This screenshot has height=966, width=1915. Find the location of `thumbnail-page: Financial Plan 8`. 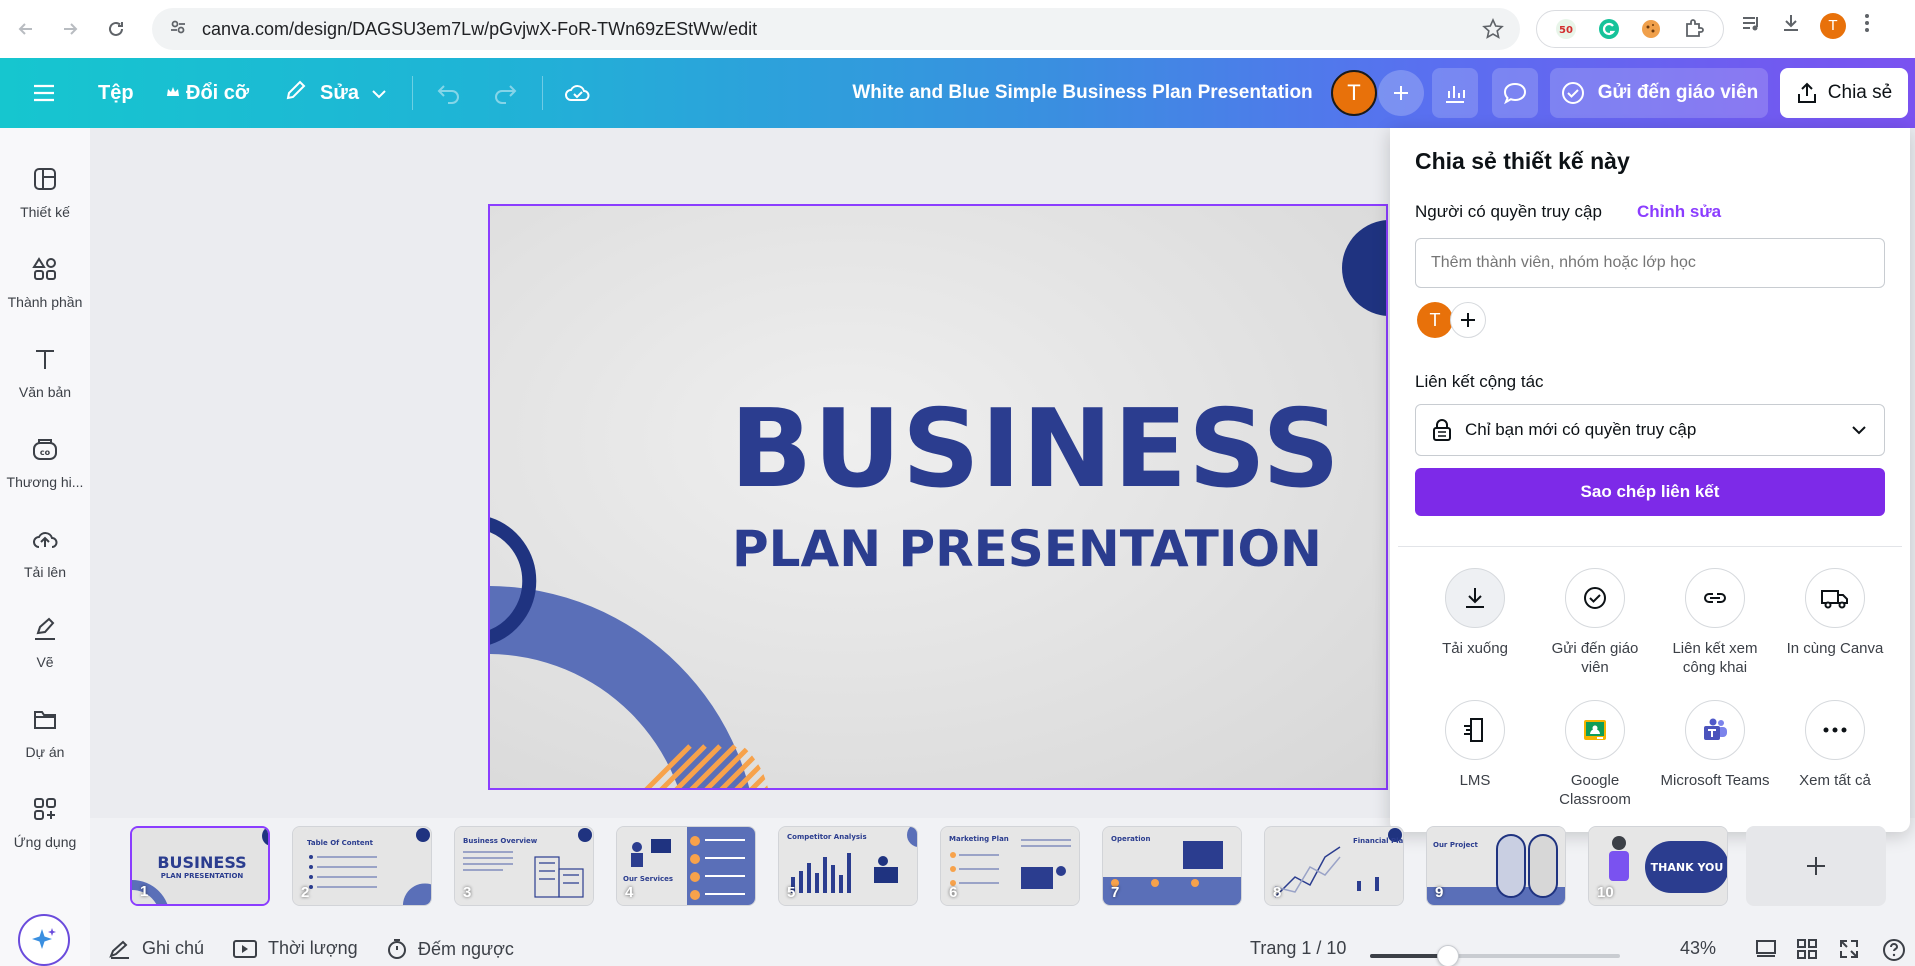

thumbnail-page: Financial Plan 8 is located at coordinates (1334, 866).